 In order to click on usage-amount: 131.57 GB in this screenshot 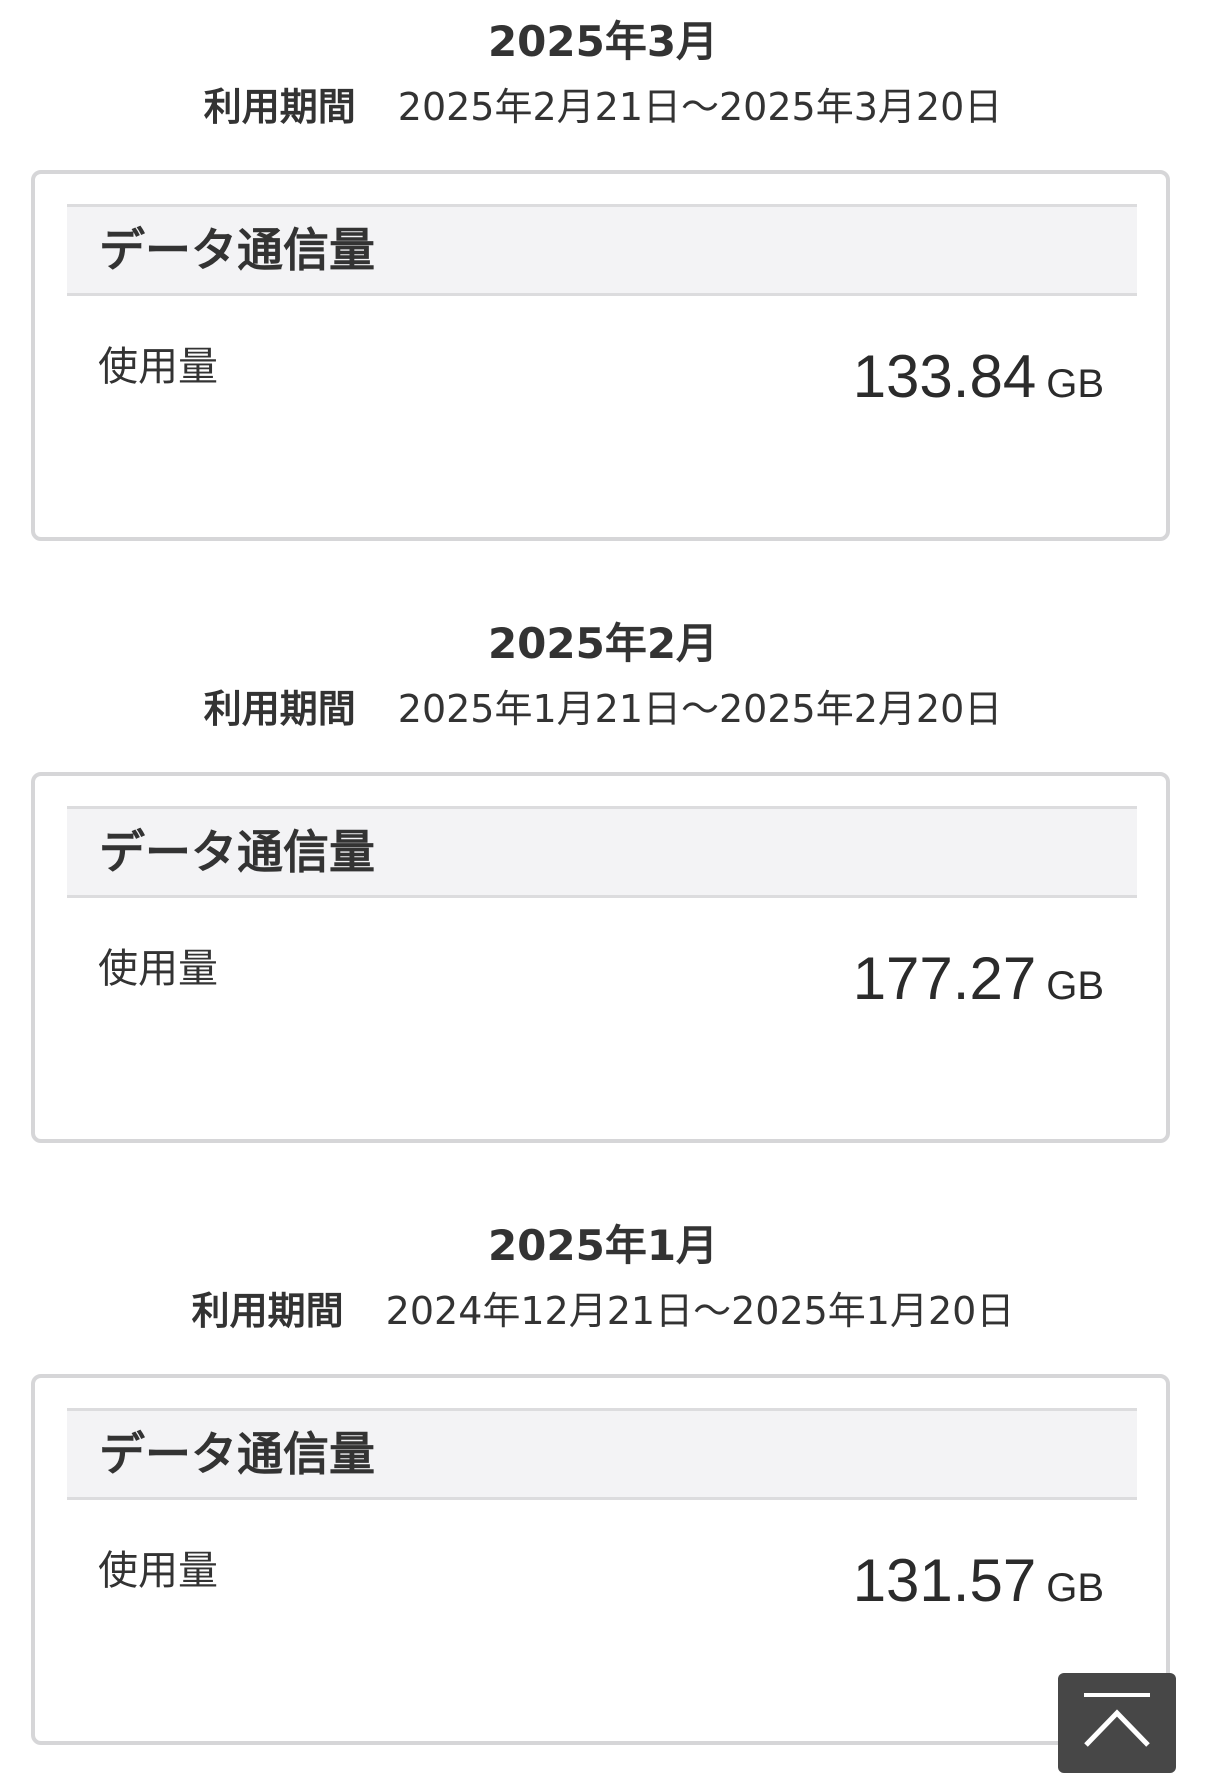, I will do `click(978, 1581)`.